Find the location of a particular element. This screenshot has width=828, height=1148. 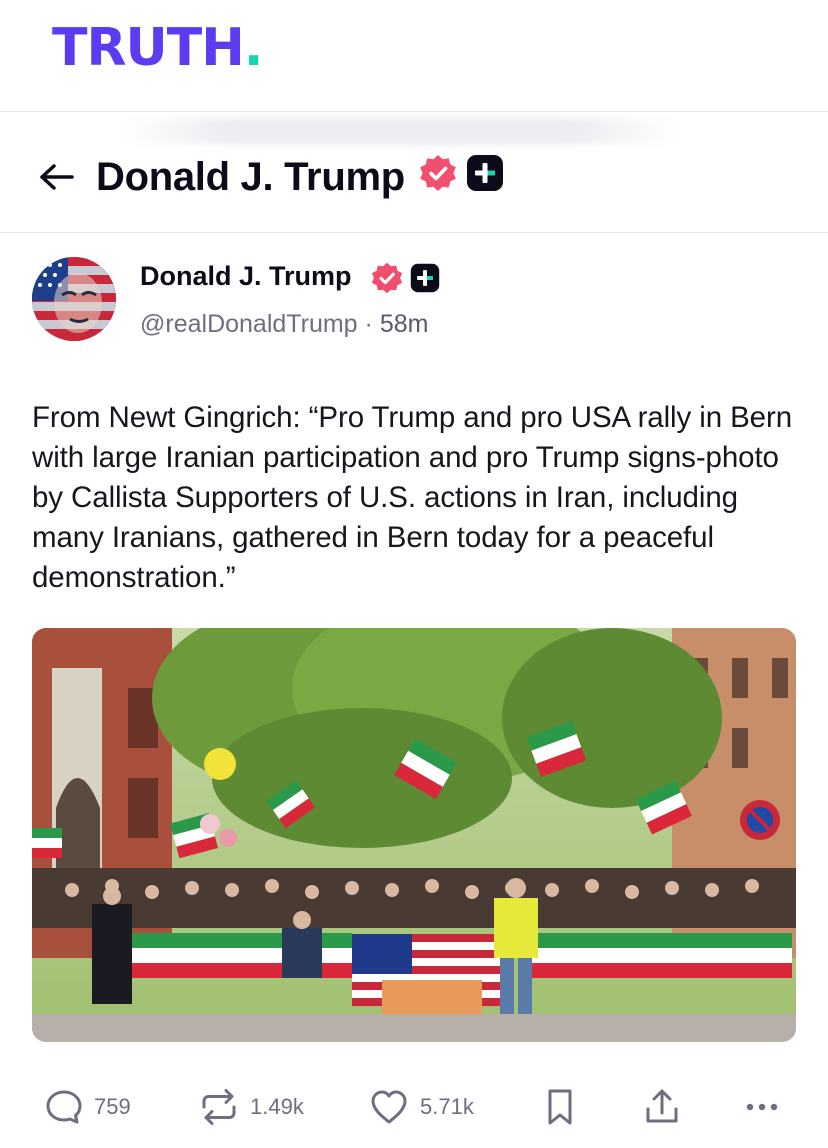

heart-icon is located at coordinates (389, 1107).